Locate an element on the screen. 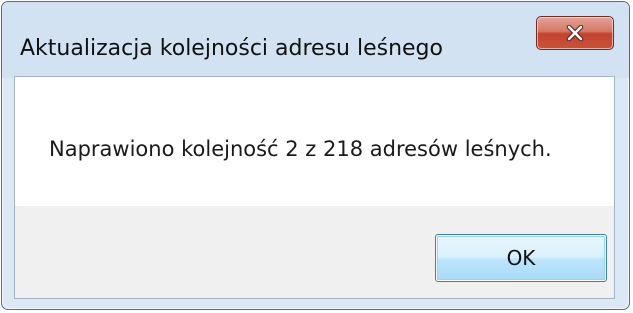  close-icon is located at coordinates (575, 33).